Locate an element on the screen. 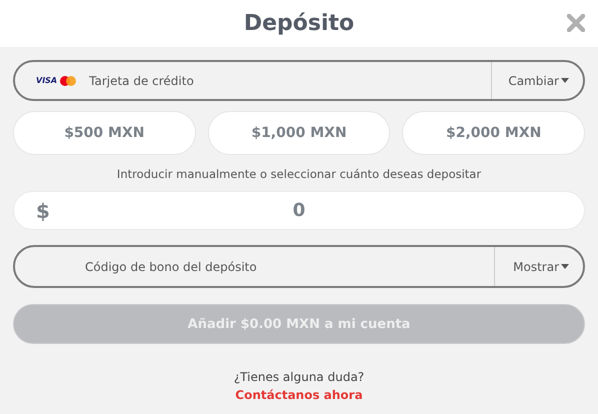 This screenshot has height=414, width=598. show-button: Mostrar is located at coordinates (538, 266).